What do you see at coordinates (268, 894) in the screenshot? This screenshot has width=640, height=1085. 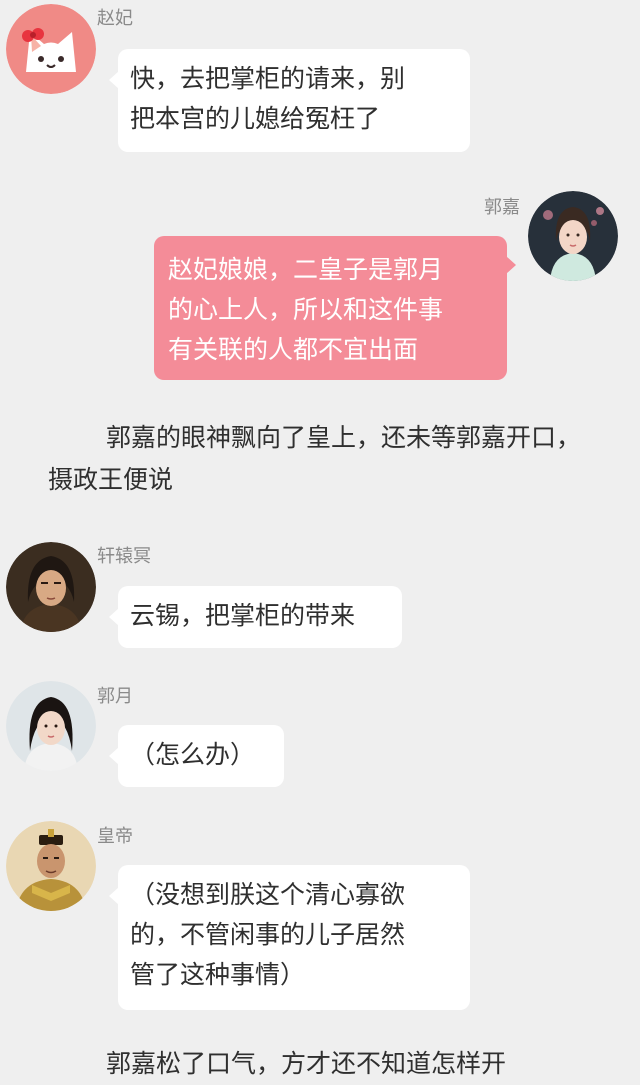 I see `message-line: （没想到朕这个清心寡欲` at bounding box center [268, 894].